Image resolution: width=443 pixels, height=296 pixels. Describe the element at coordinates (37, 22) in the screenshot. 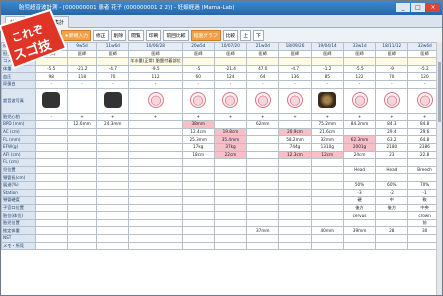

I see `tab-record: 記録` at that location.